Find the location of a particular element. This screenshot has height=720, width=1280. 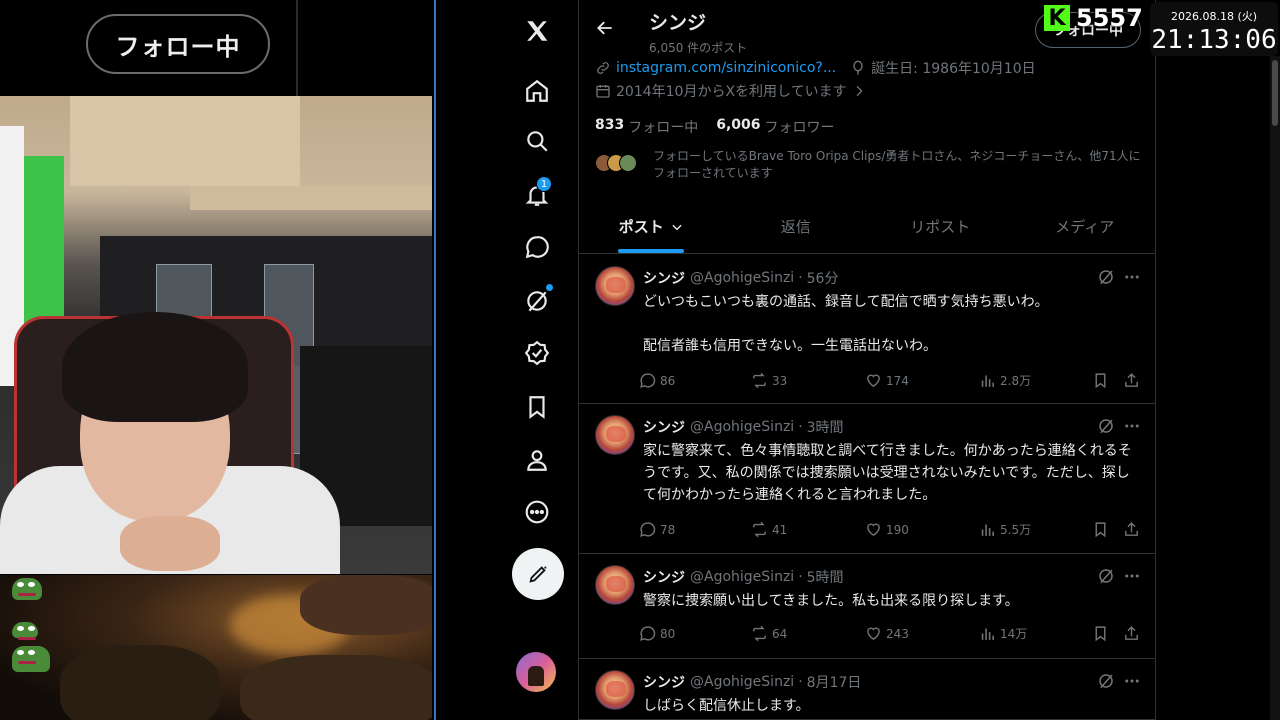

tab-label: リポスト is located at coordinates (940, 227).